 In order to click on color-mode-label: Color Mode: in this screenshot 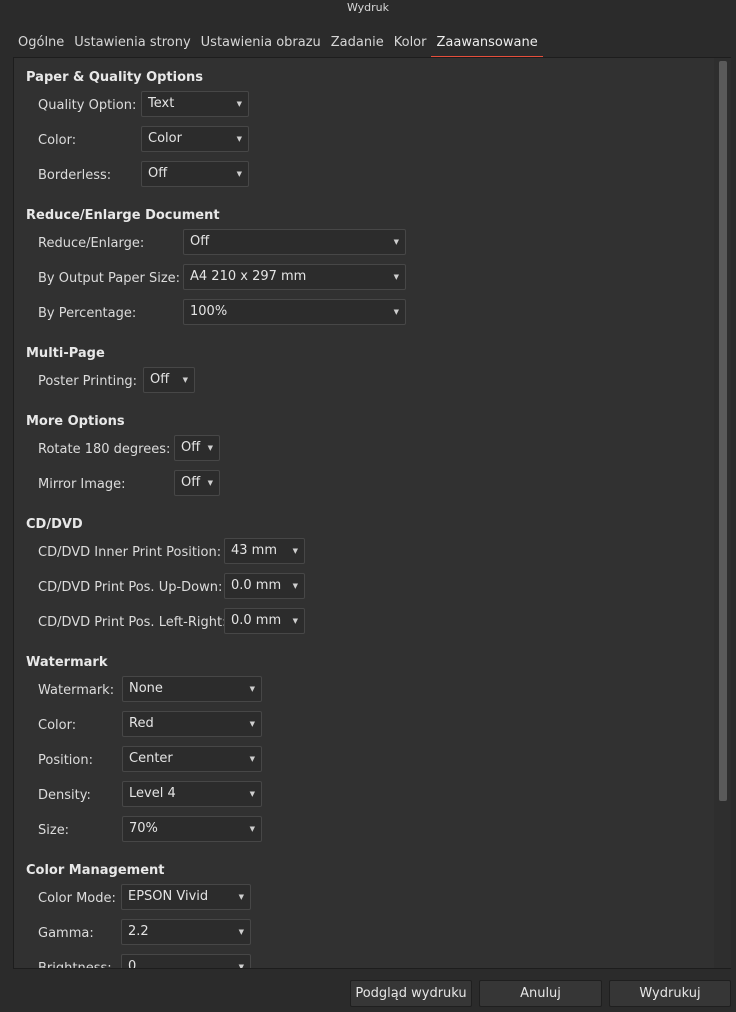, I will do `click(77, 898)`.